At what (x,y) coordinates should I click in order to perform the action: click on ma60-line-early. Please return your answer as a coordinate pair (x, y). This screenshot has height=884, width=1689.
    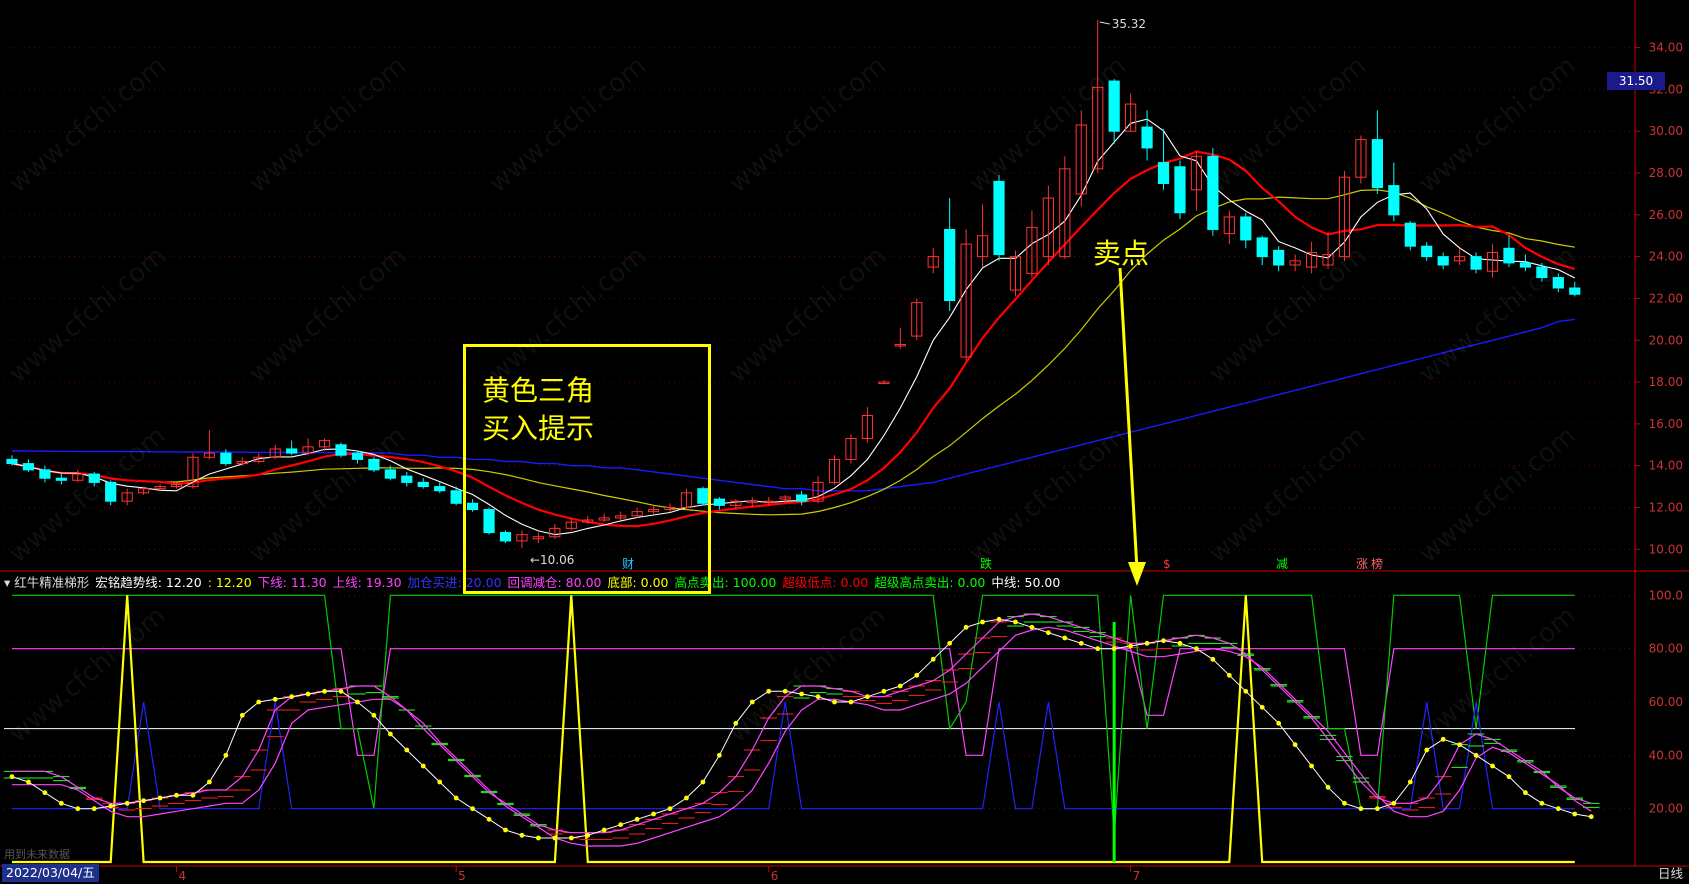
    Looking at the image, I should click on (201, 452).